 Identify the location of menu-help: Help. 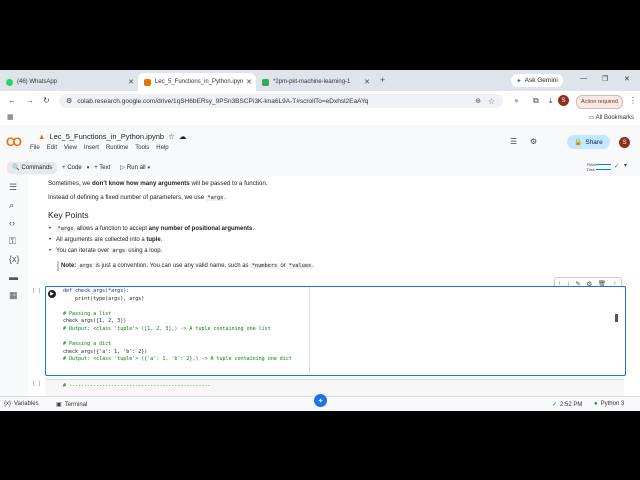
(162, 148).